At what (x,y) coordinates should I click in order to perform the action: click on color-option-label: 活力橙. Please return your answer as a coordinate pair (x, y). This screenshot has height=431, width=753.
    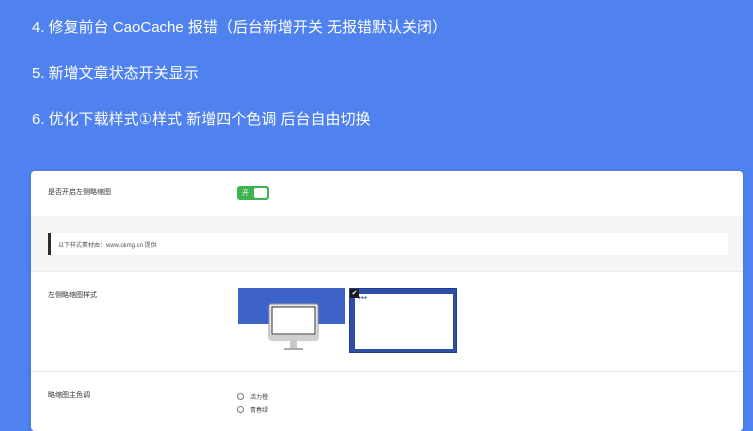
    Looking at the image, I should click on (259, 398).